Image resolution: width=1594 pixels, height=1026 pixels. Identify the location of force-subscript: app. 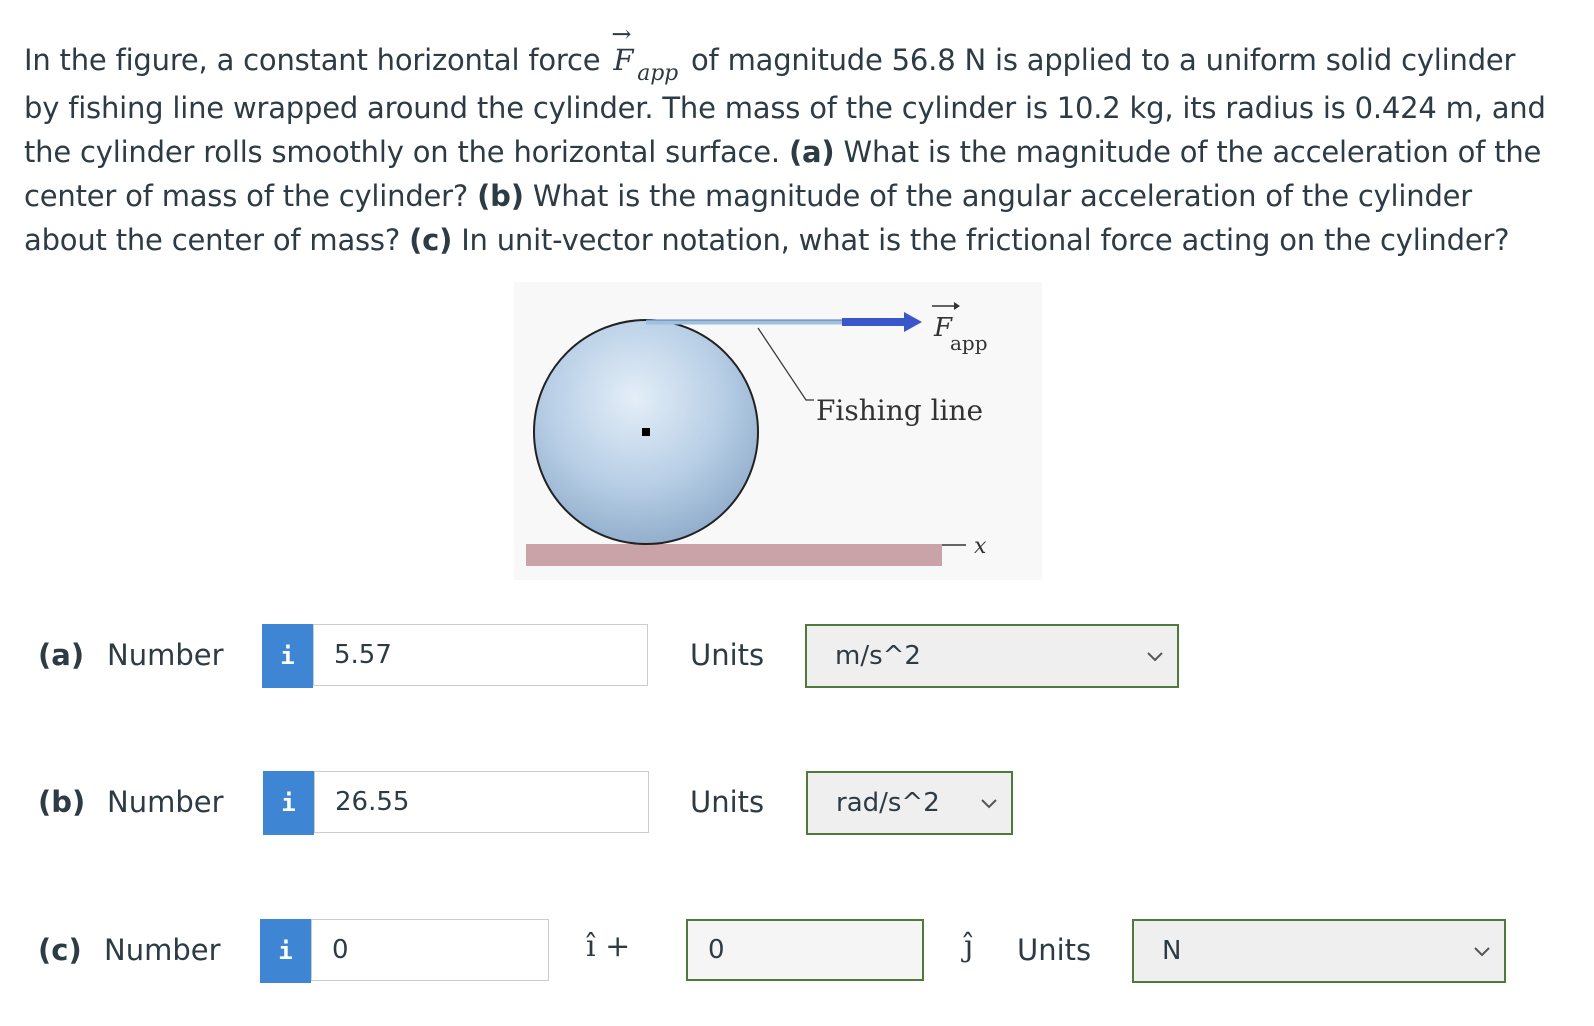
(657, 73).